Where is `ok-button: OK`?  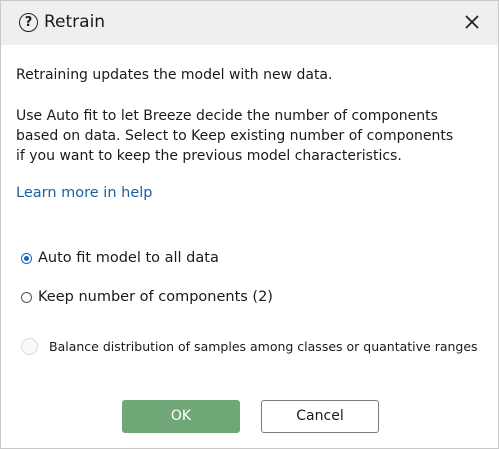
ok-button: OK is located at coordinates (181, 416).